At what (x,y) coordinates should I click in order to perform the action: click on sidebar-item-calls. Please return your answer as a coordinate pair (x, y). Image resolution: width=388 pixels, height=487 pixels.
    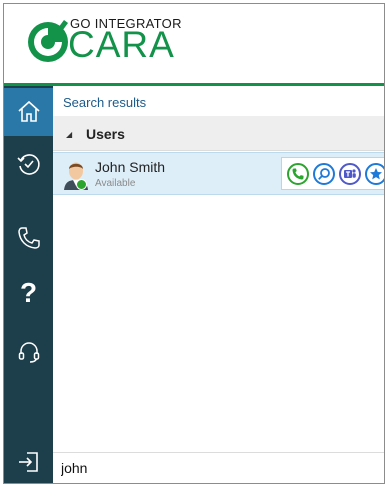
    Looking at the image, I should click on (28, 238).